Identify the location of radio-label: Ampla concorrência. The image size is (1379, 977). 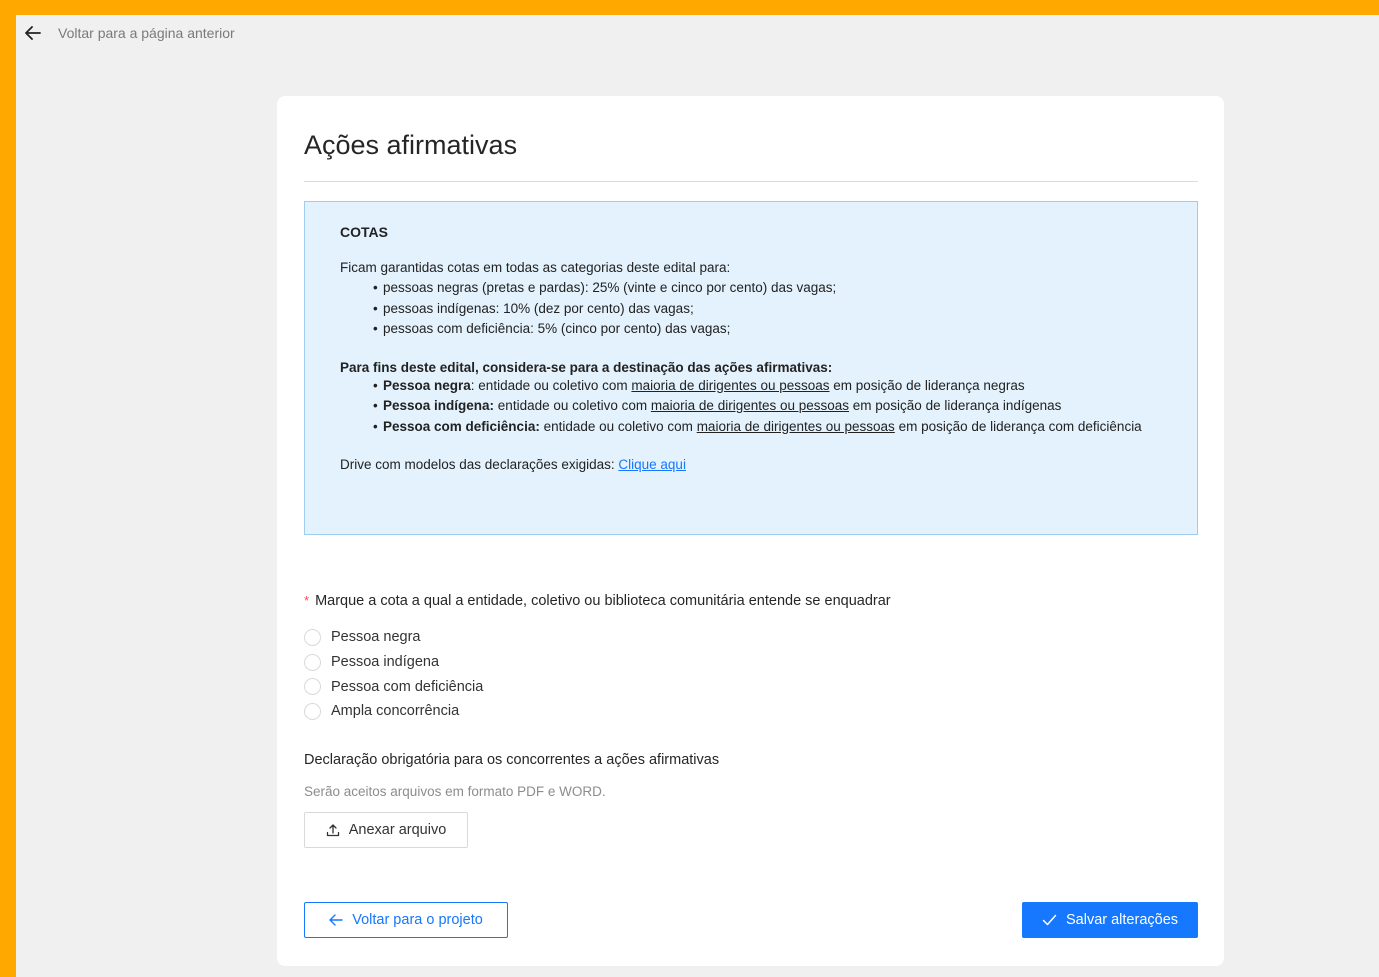
(395, 711).